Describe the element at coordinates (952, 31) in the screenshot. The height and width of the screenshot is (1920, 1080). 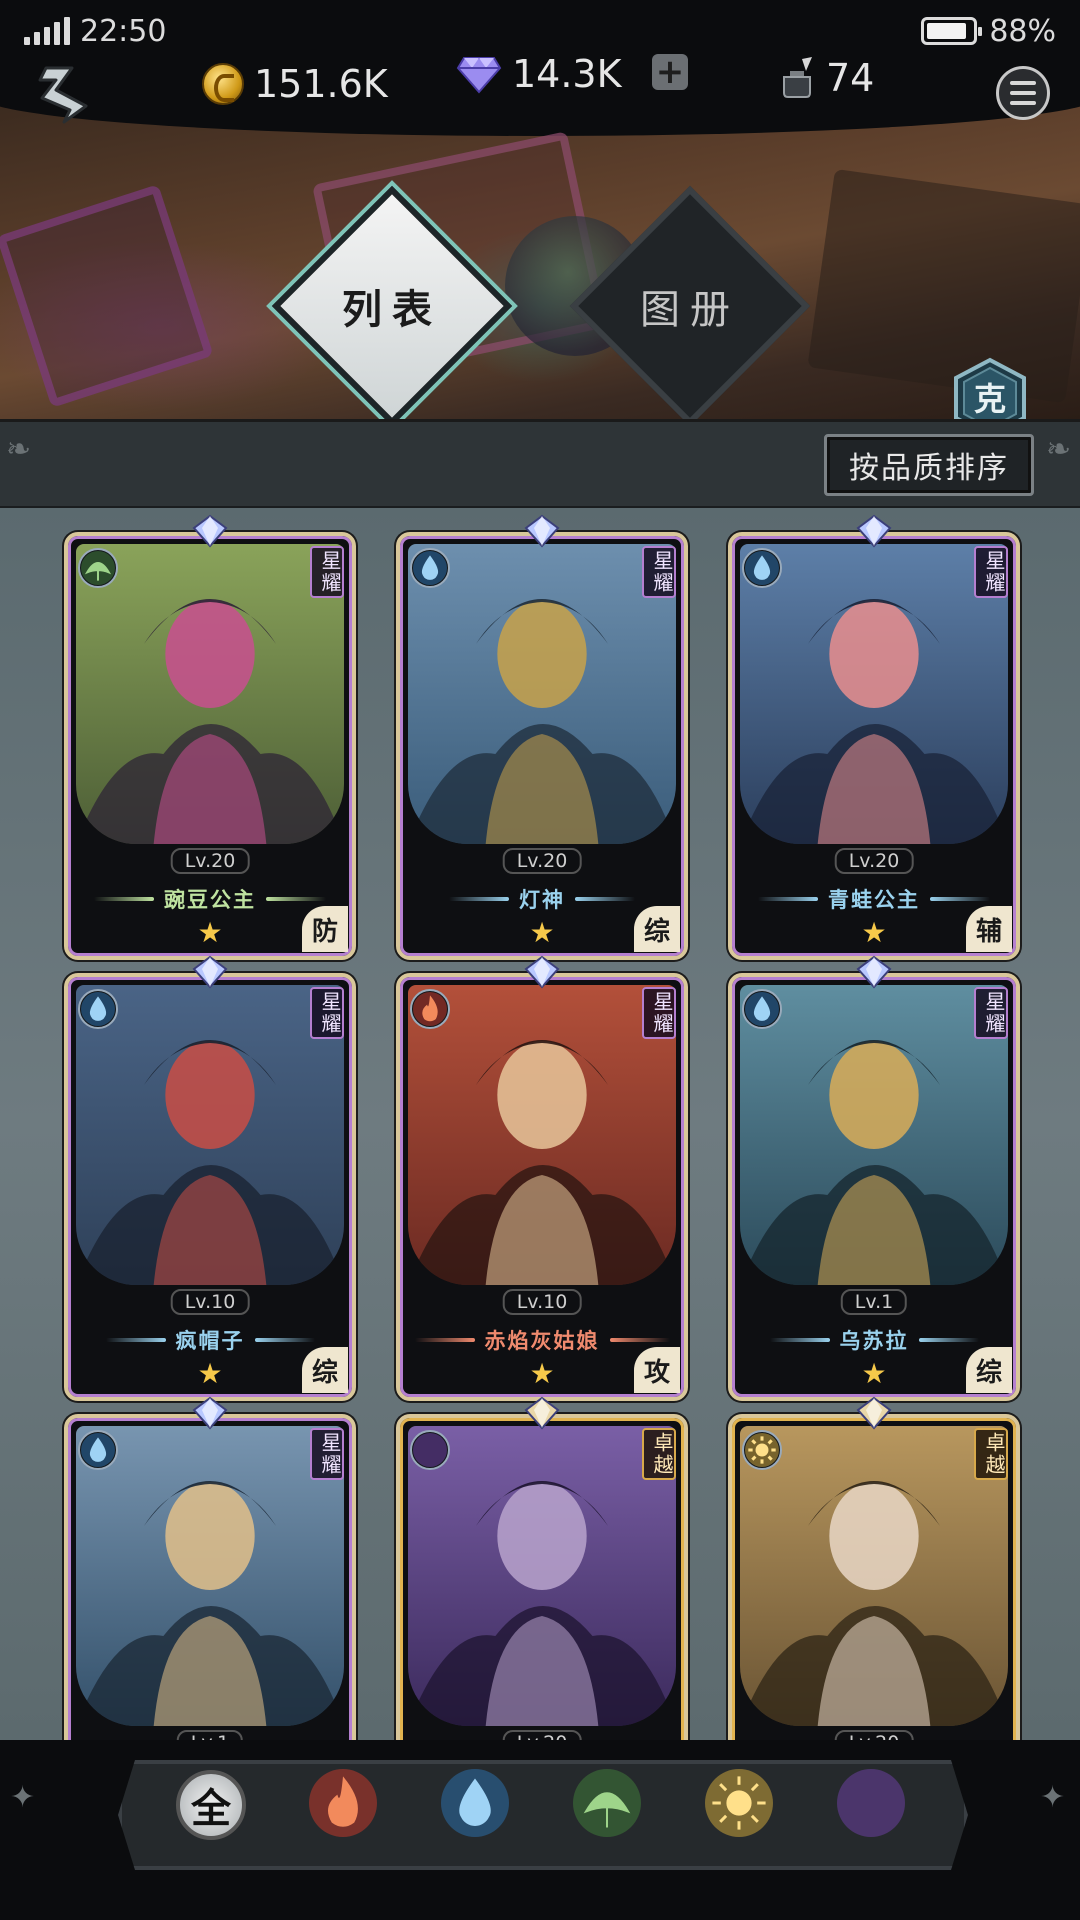
I see `battery-icon` at that location.